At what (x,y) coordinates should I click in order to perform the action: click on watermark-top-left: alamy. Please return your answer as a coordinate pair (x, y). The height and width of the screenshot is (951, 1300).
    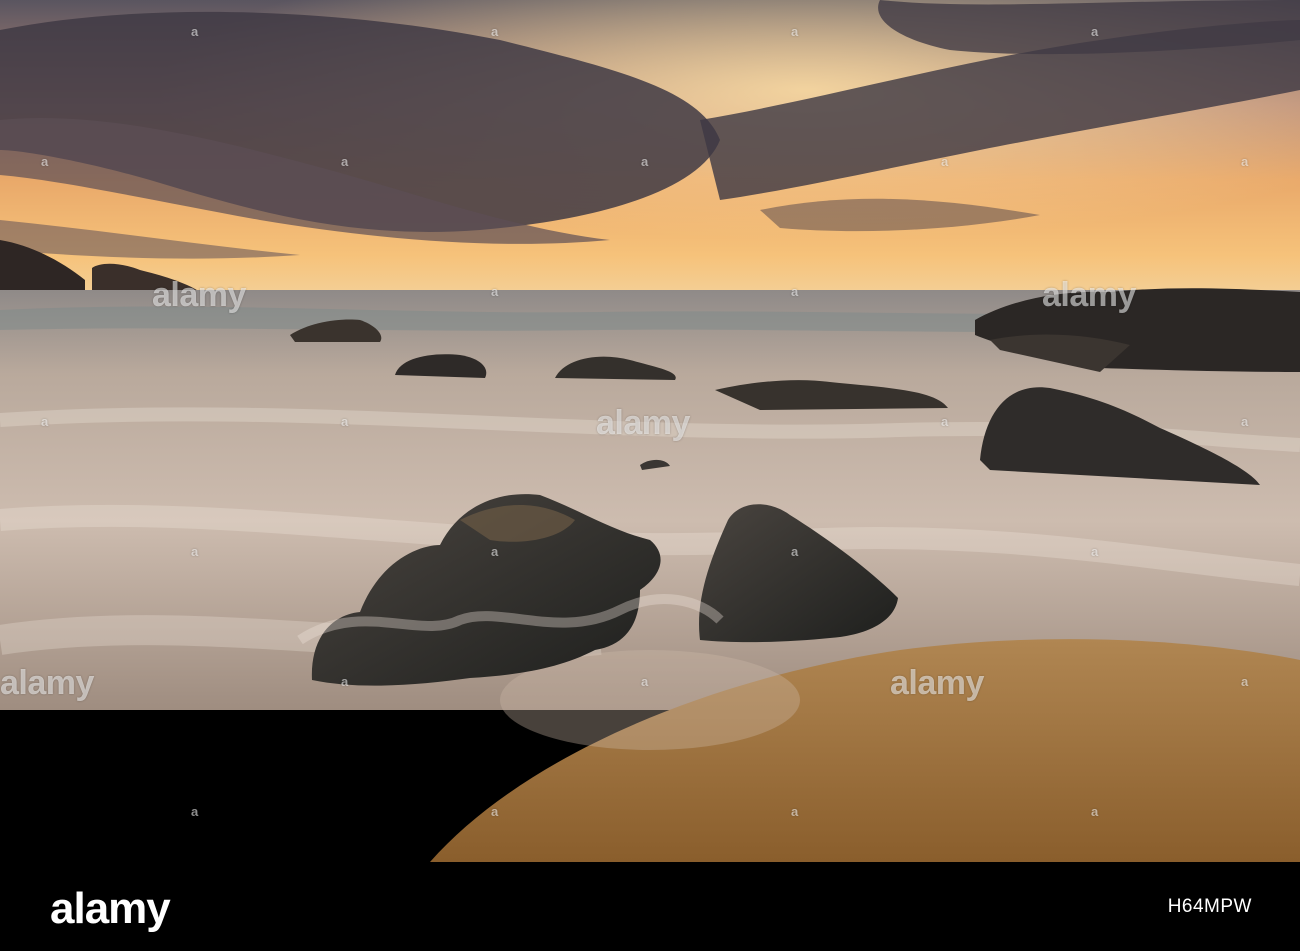
    Looking at the image, I should click on (199, 295).